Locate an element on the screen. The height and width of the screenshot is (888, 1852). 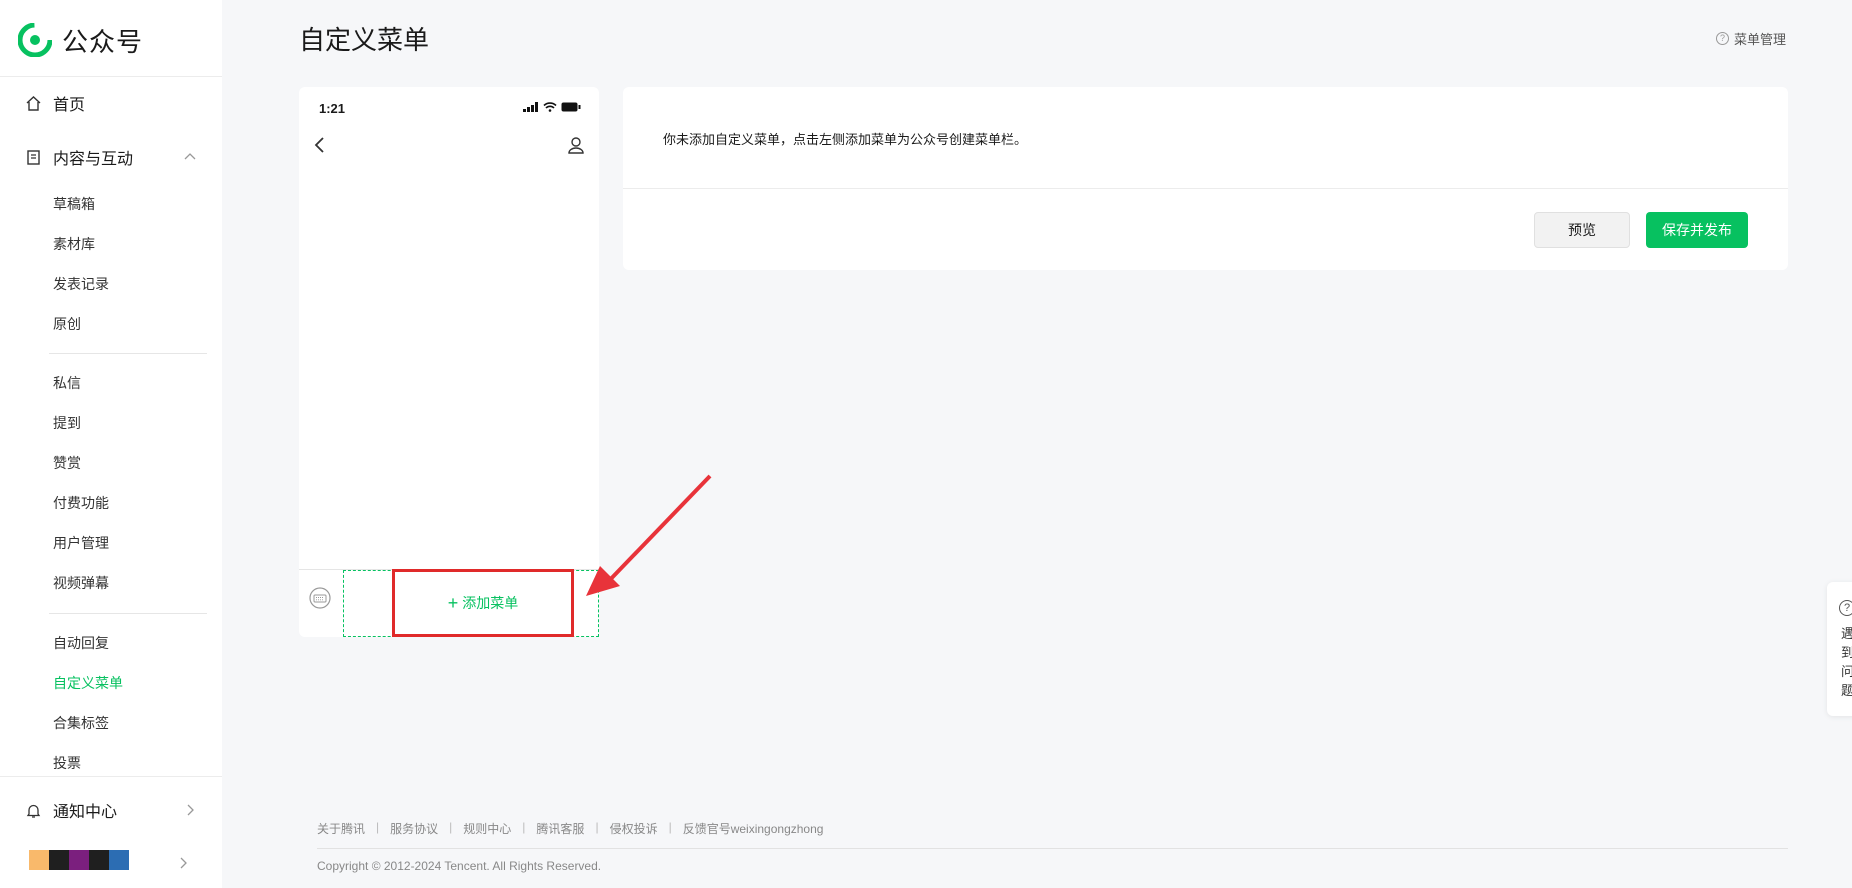
empty-menu-hint: 你未添加自定义菜单，点击左侧添加菜单为公众号创建菜单栏。 is located at coordinates (845, 139).